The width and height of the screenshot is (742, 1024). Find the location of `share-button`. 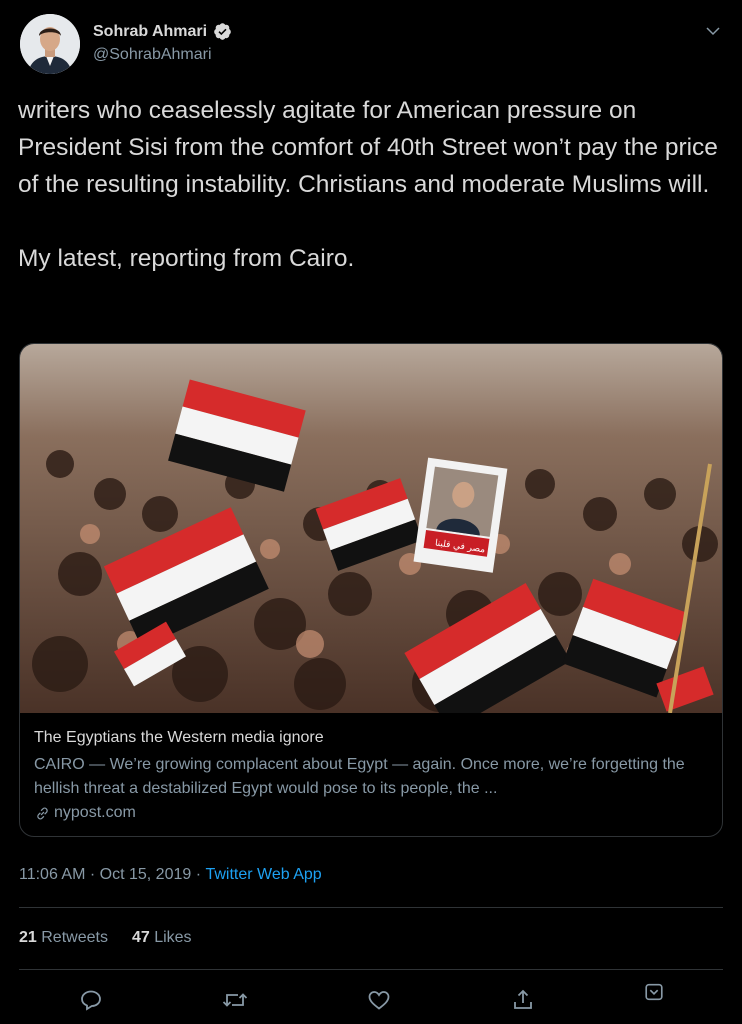

share-button is located at coordinates (523, 1000).